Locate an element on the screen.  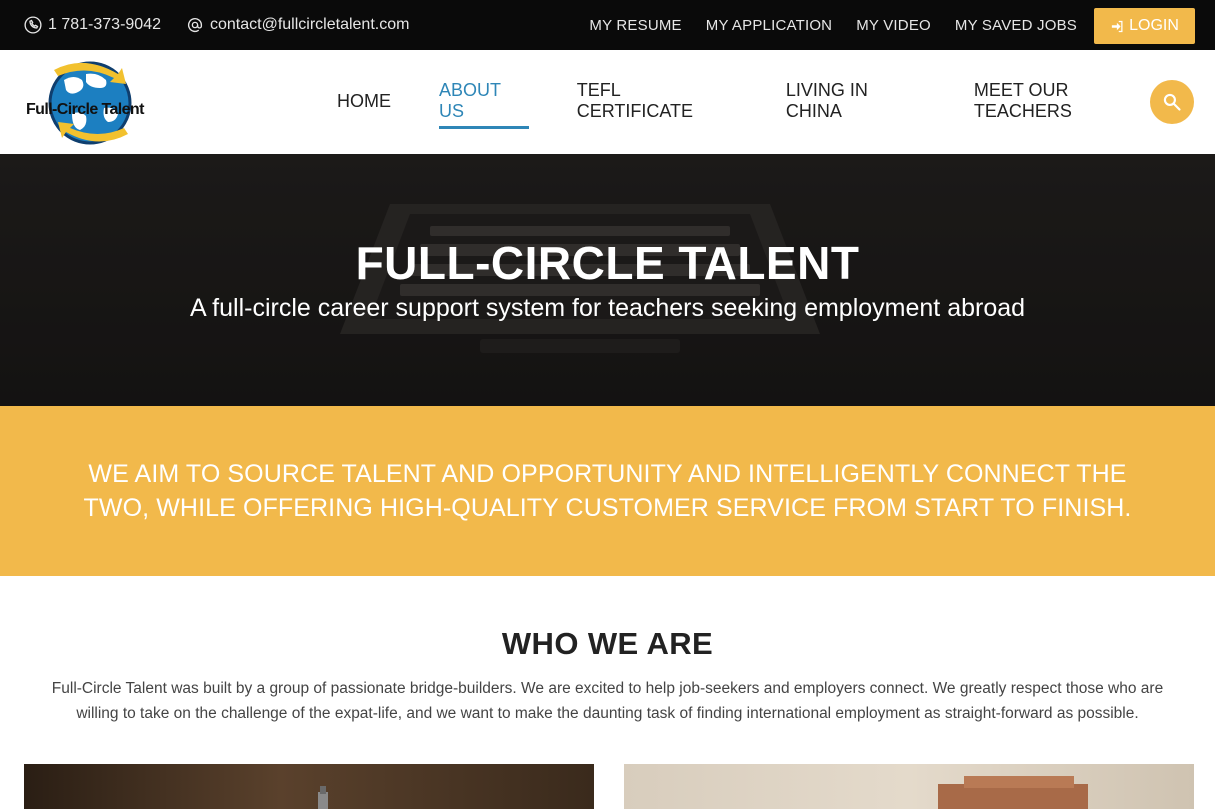
sign-in-icon is located at coordinates (1117, 26).